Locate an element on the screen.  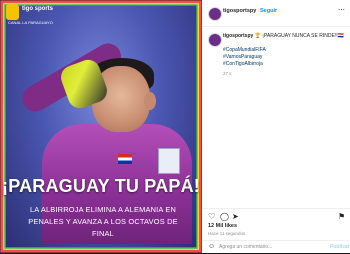
likes-count: 12 Mil likes is located at coordinates (222, 226).